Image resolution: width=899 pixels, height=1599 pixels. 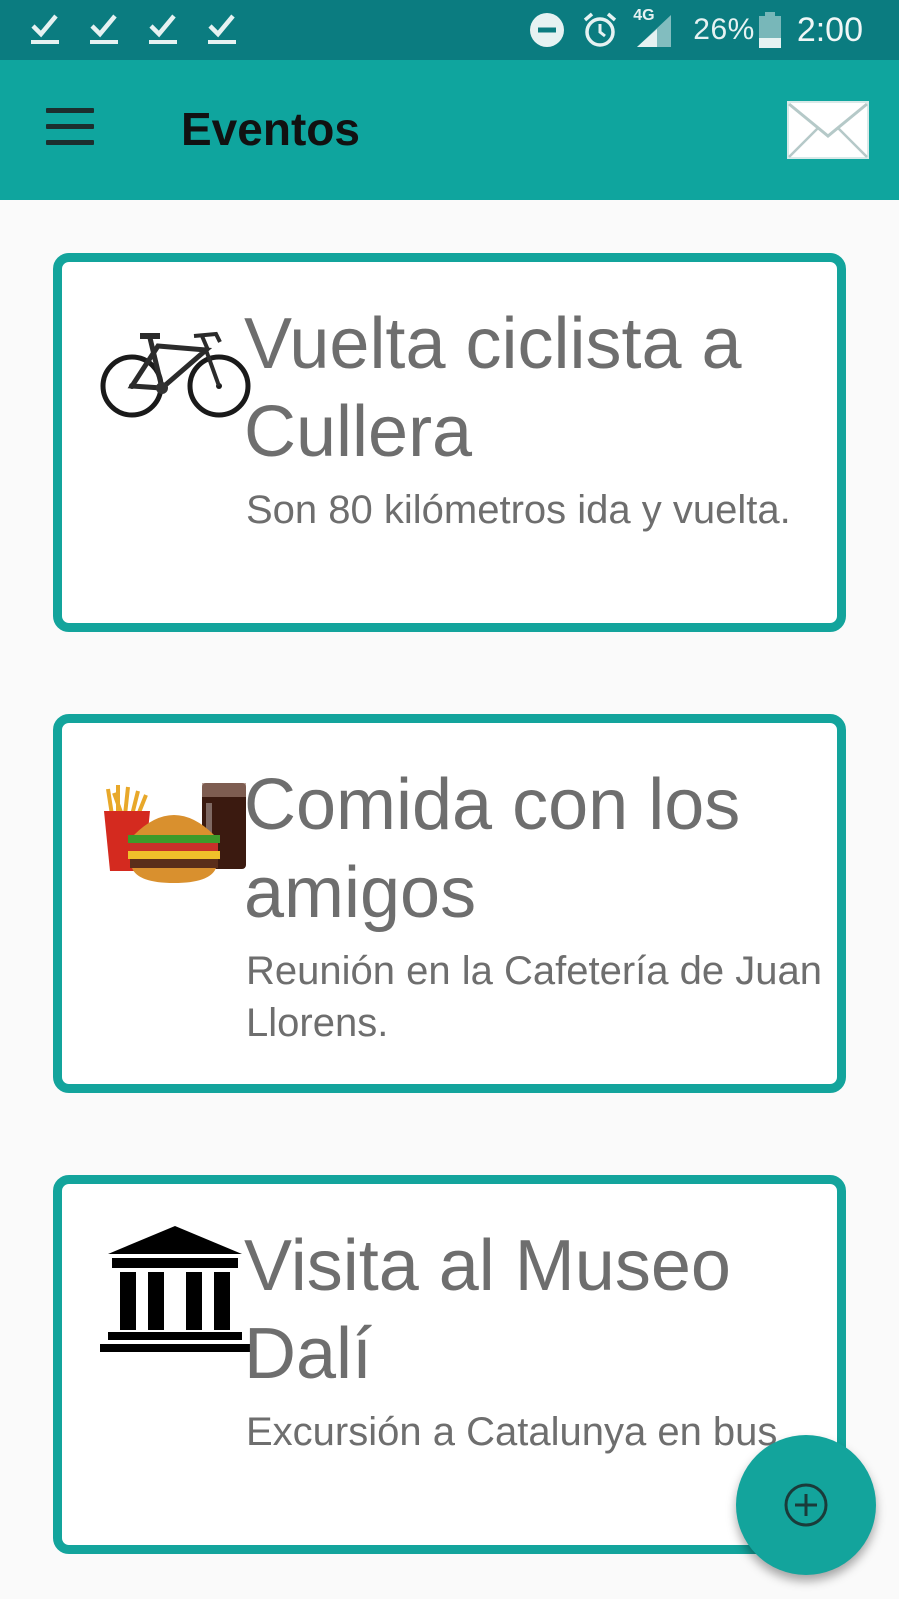 I want to click on museum-image, so click(x=175, y=1289).